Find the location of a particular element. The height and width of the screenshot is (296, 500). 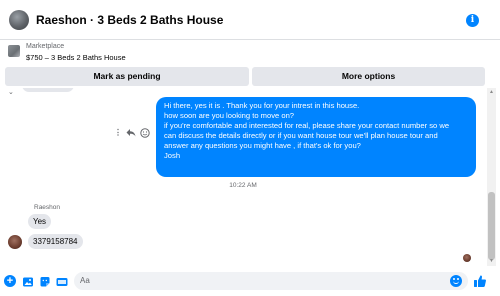

received-message-bubble: Yes is located at coordinates (40, 221).